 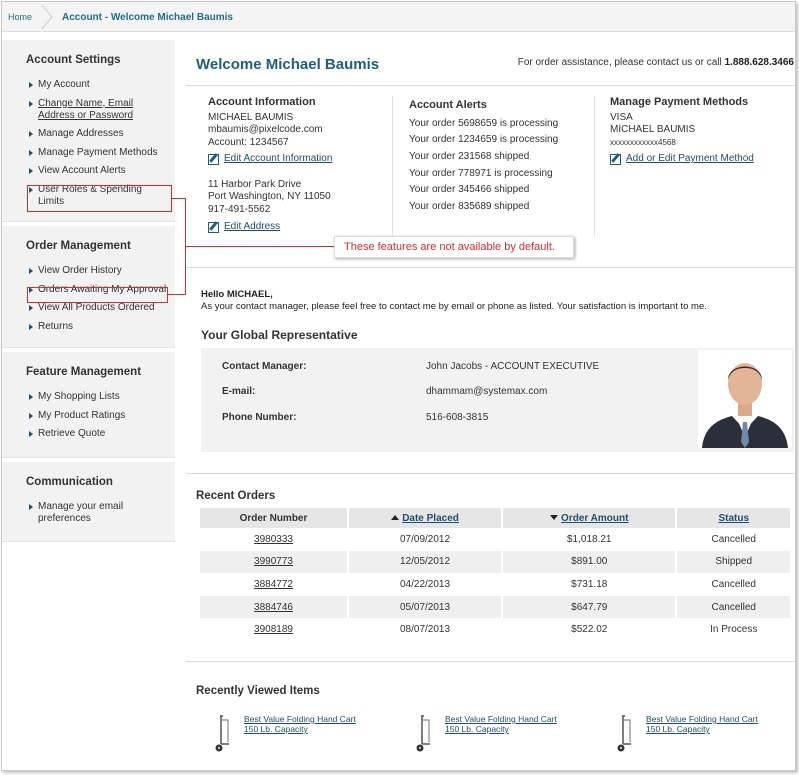 What do you see at coordinates (100, 327) in the screenshot?
I see `sidebar-item-returns: Returns` at bounding box center [100, 327].